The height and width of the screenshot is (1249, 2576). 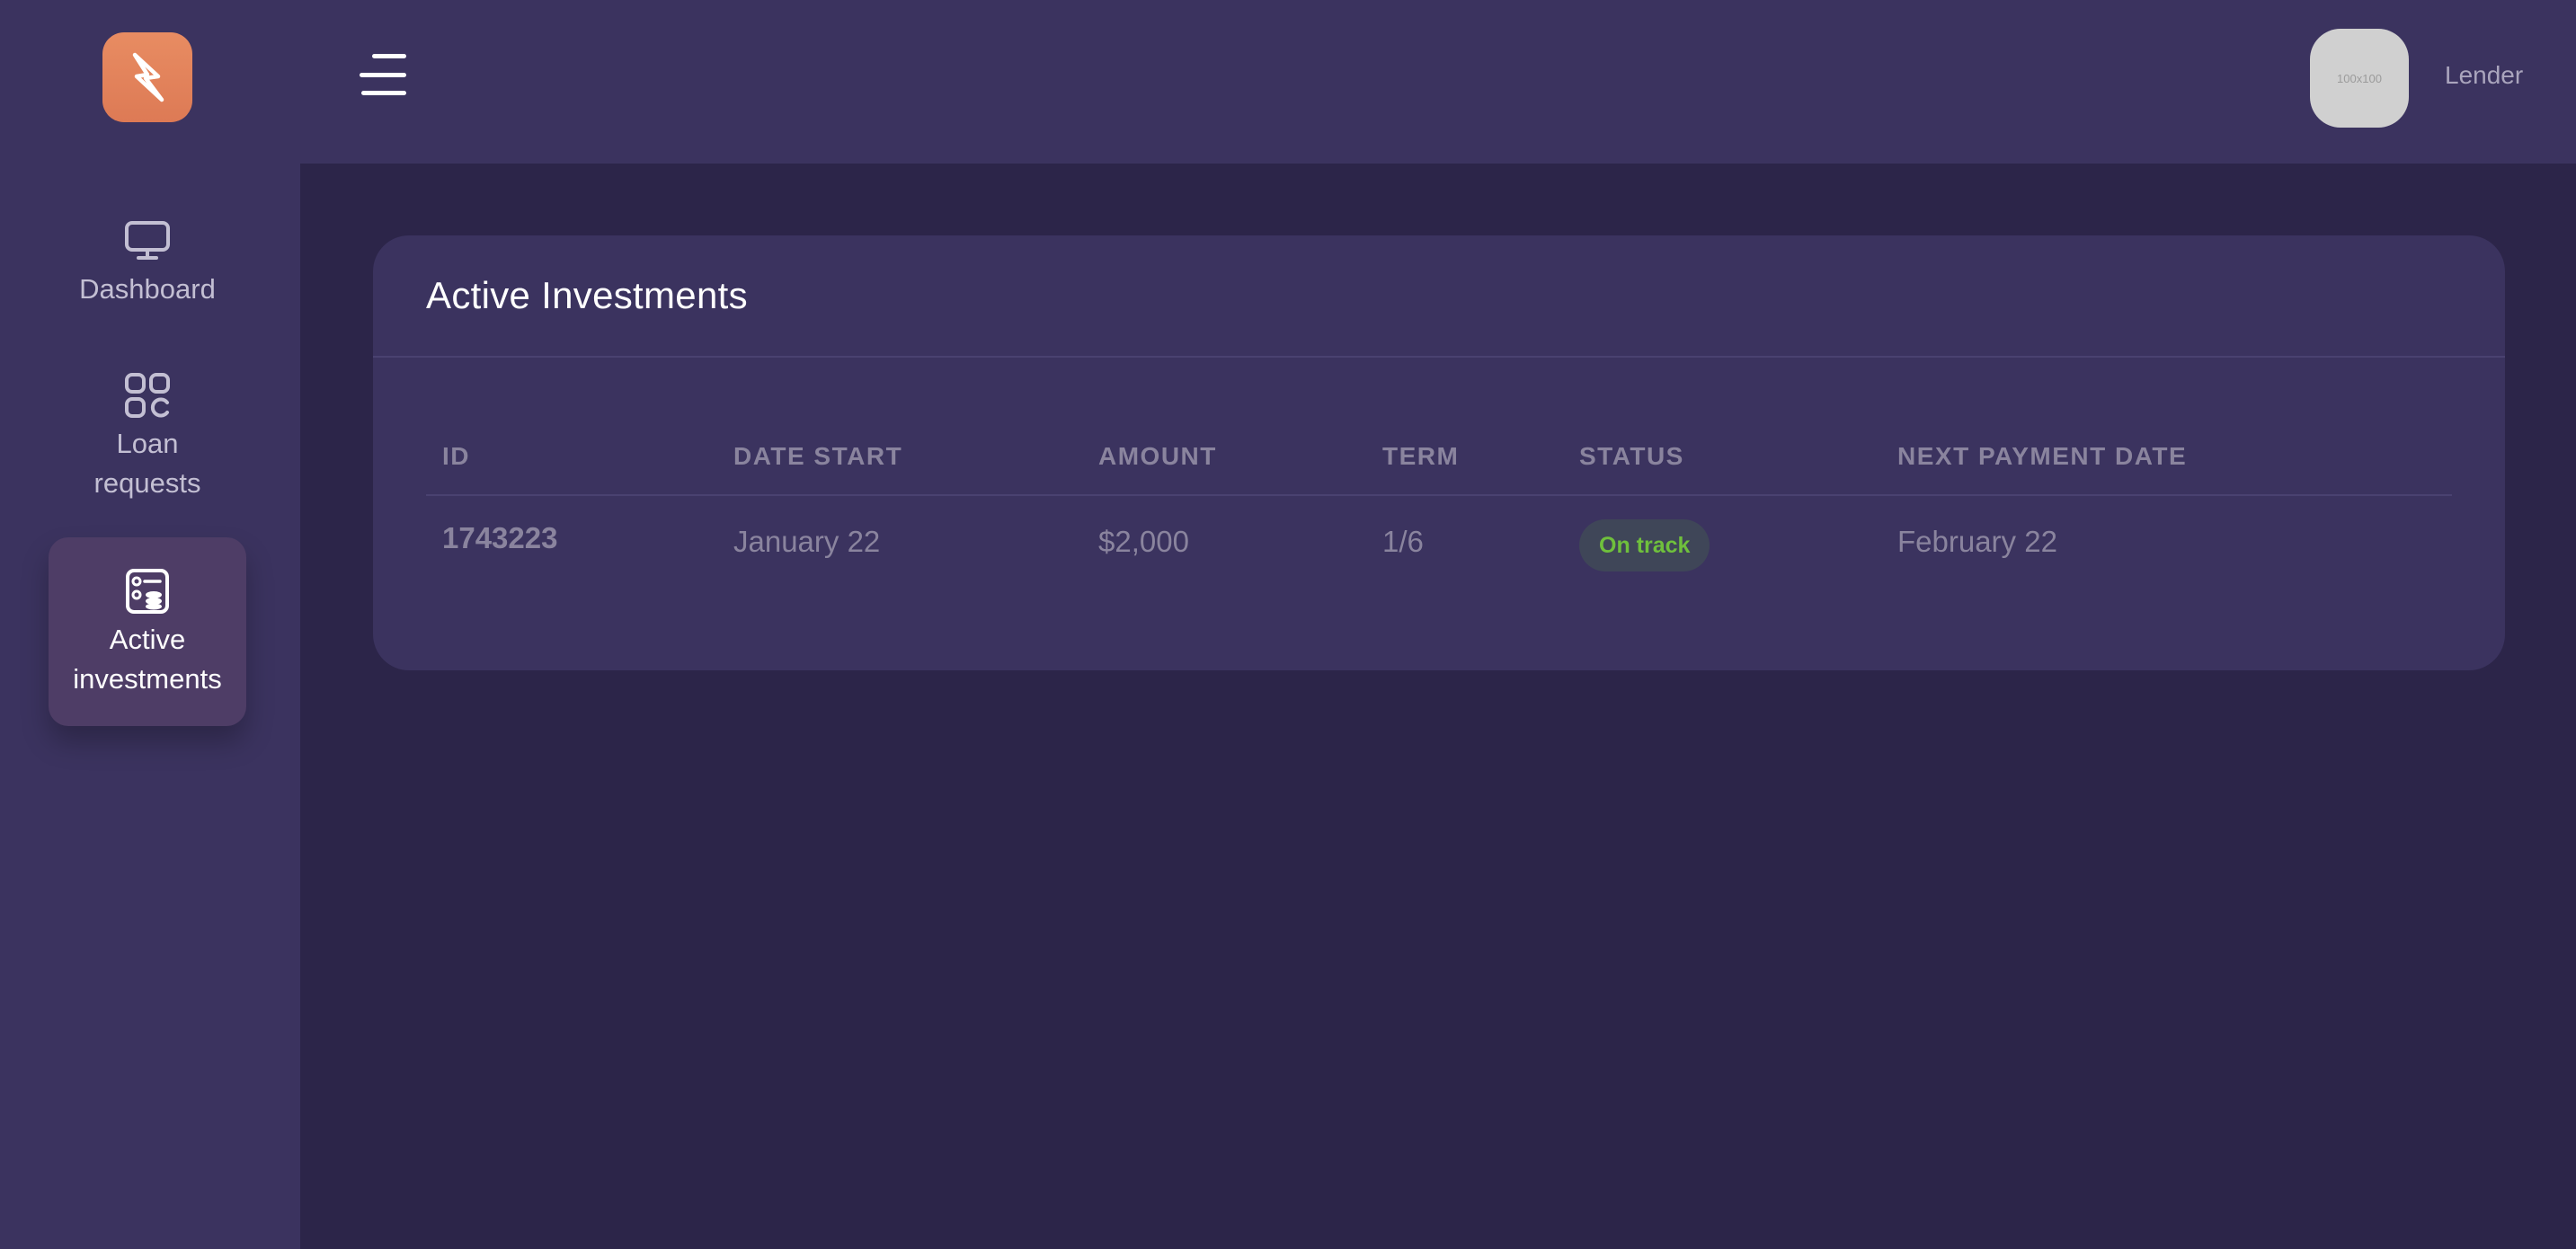 I want to click on monitor-icon, so click(x=147, y=241).